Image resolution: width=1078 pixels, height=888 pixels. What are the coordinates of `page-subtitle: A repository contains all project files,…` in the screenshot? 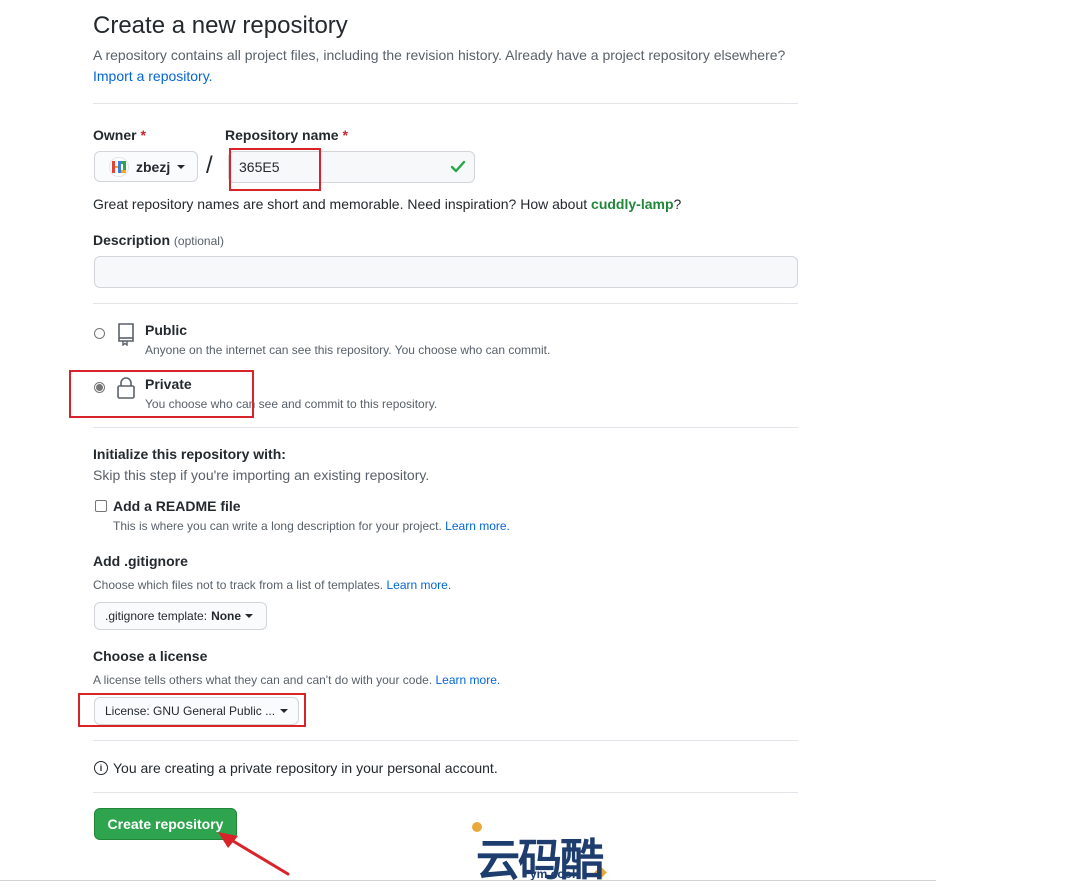 It's located at (453, 66).